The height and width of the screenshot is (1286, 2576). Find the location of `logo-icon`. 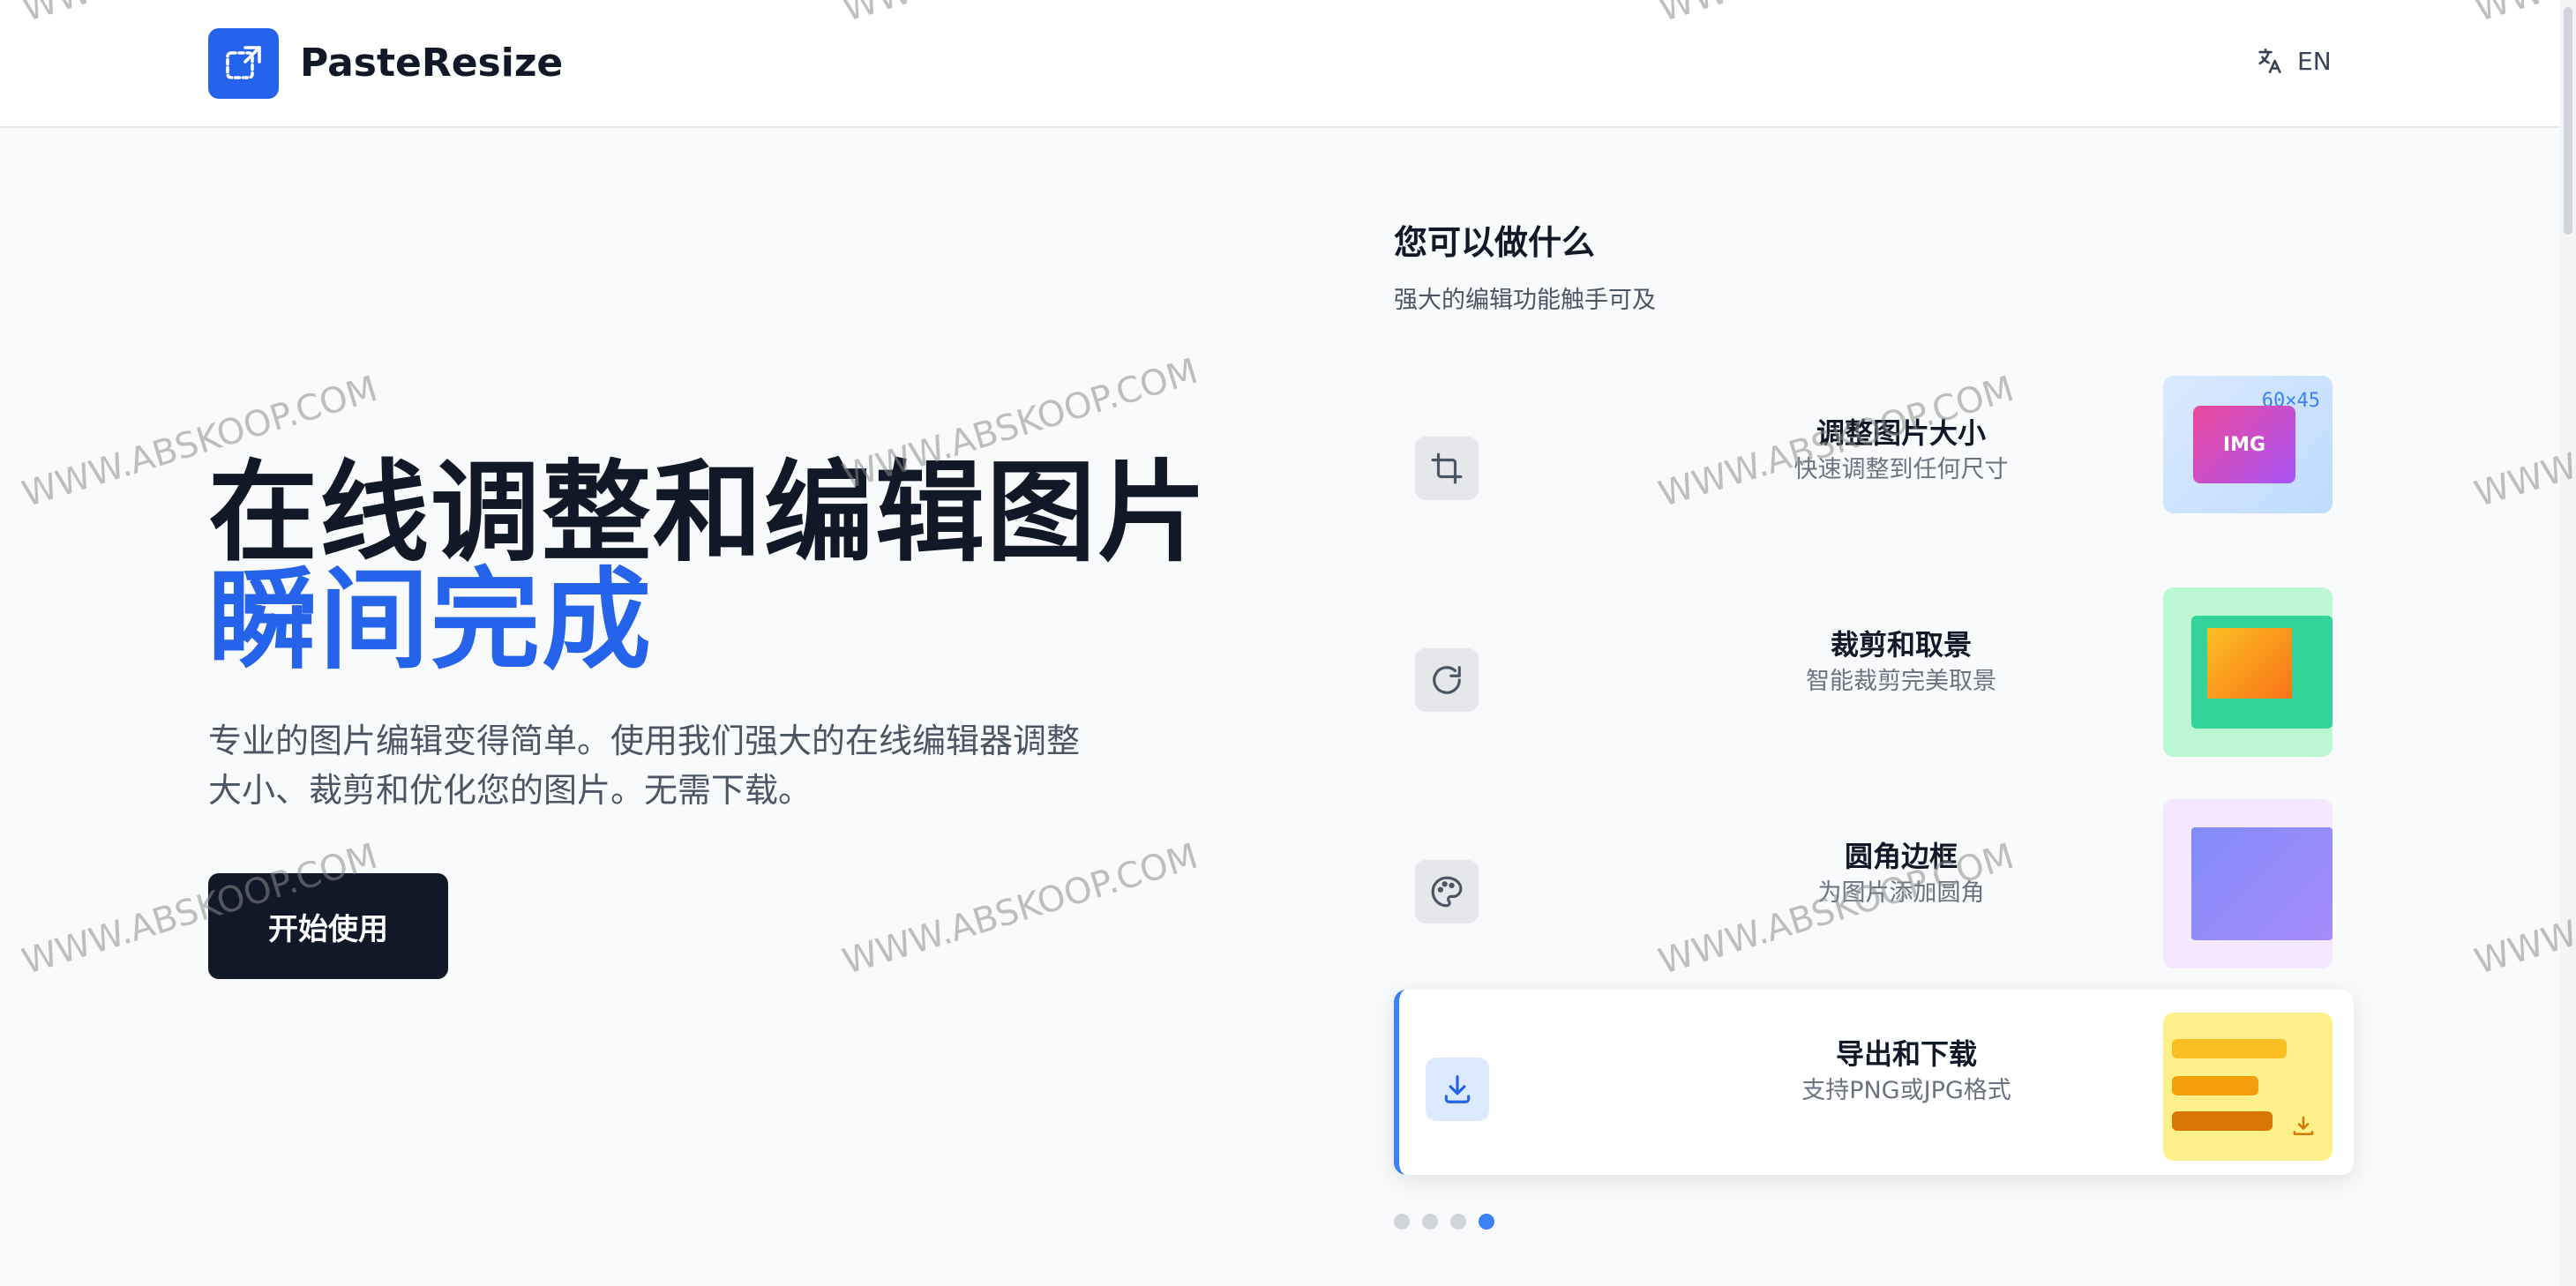

logo-icon is located at coordinates (243, 63).